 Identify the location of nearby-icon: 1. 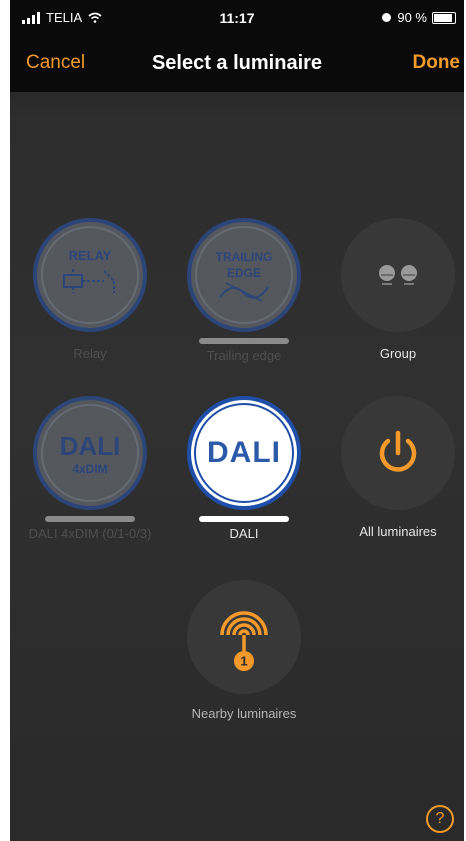
(244, 637).